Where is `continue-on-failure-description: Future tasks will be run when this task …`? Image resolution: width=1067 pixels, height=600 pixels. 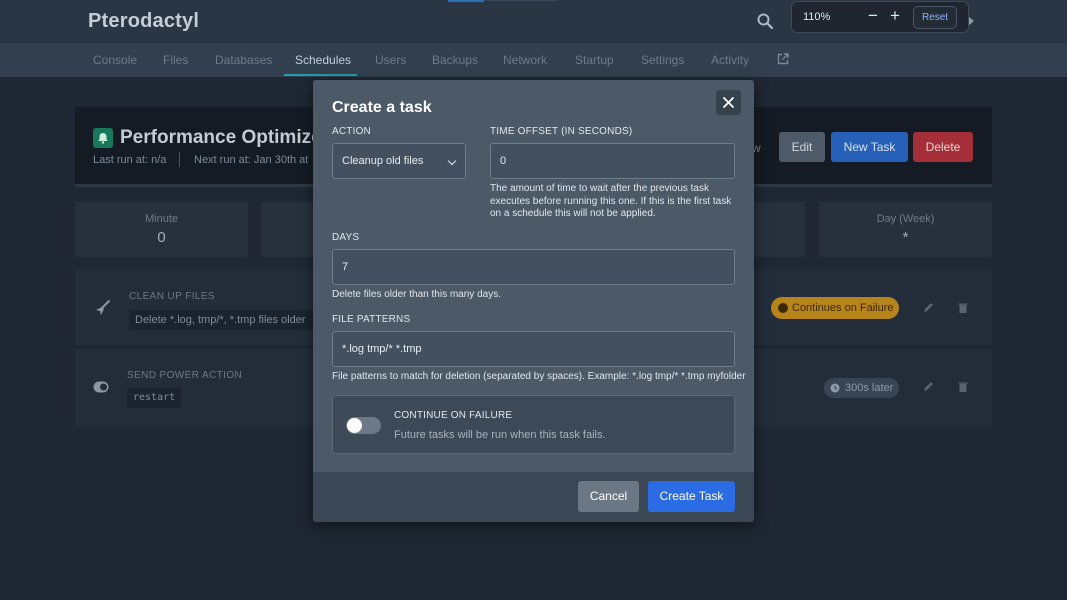
continue-on-failure-description: Future tasks will be run when this task … is located at coordinates (500, 435).